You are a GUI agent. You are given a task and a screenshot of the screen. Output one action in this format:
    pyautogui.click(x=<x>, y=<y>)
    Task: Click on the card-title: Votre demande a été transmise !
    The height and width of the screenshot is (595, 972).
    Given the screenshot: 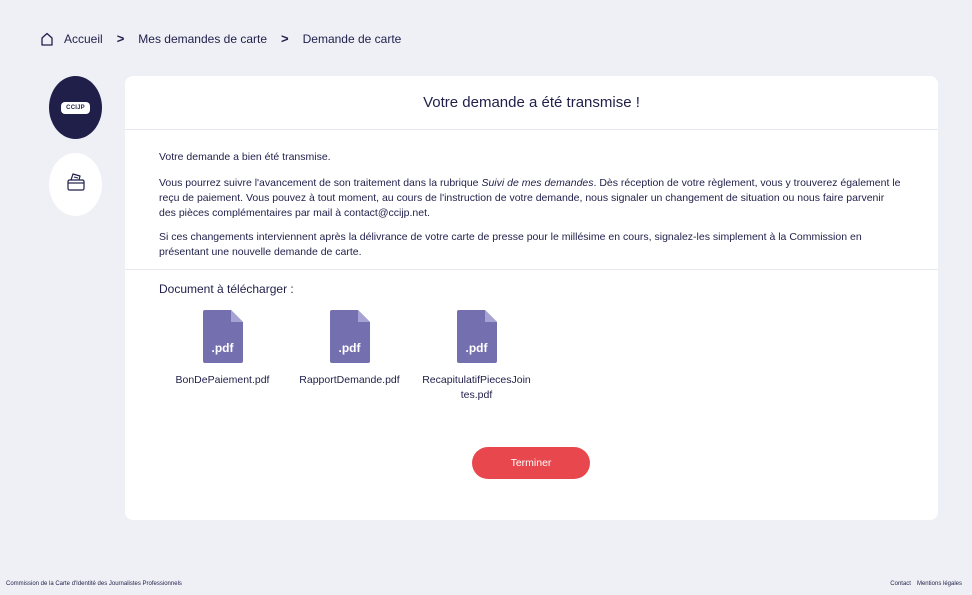 What is the action you would take?
    pyautogui.click(x=531, y=102)
    